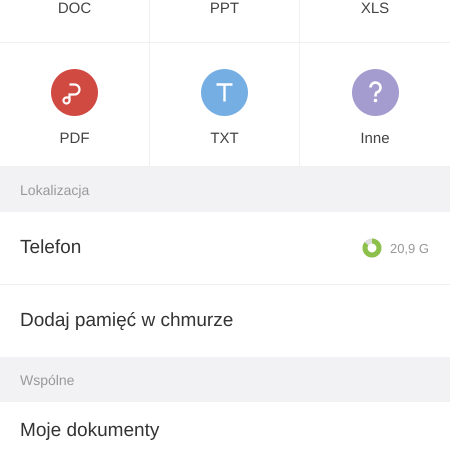 The image size is (450, 450). Describe the element at coordinates (75, 9) in the screenshot. I see `file-type-label: DOC` at that location.